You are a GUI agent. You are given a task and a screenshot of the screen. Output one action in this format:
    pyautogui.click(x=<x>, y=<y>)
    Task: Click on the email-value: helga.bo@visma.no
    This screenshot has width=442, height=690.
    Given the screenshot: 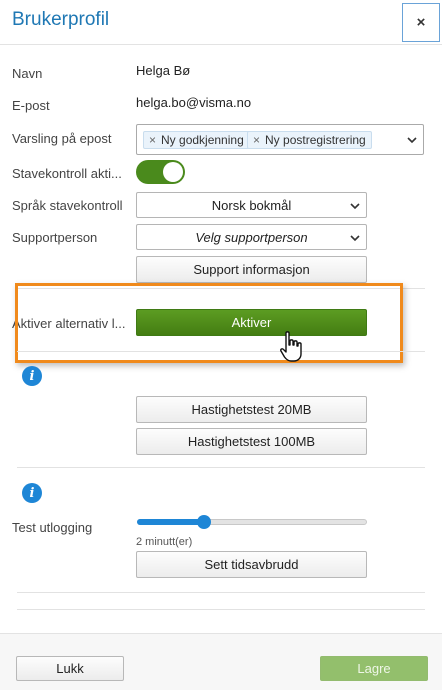 What is the action you would take?
    pyautogui.click(x=194, y=102)
    